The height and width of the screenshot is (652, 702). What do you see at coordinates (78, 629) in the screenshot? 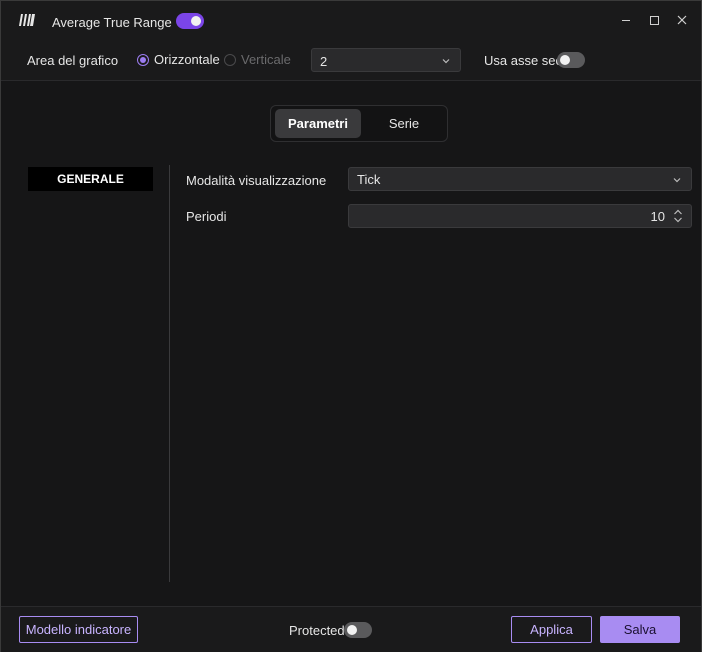
I see `indicator-template-button: Modello indicatore` at bounding box center [78, 629].